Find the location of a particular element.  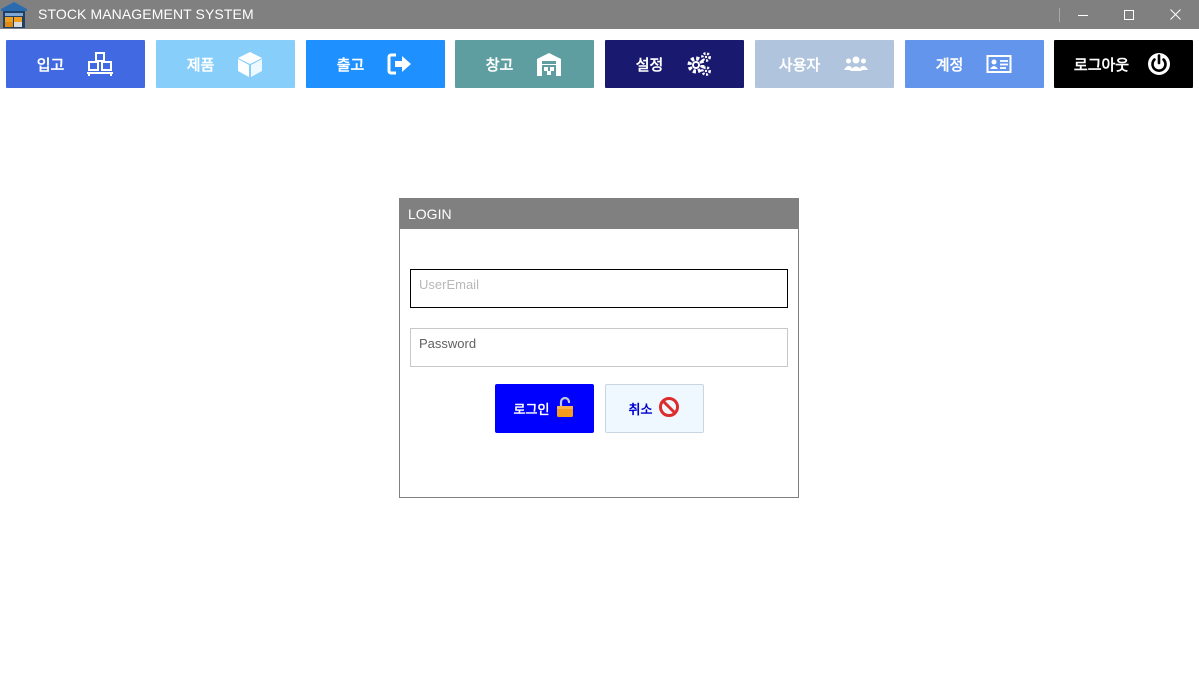

maximize-button is located at coordinates (1129, 14).